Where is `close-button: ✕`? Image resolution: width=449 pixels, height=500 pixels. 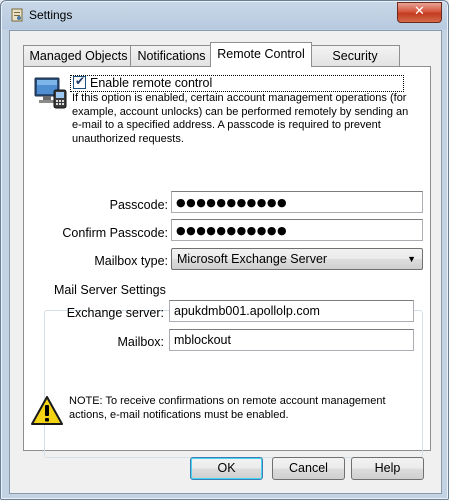 close-button: ✕ is located at coordinates (419, 12).